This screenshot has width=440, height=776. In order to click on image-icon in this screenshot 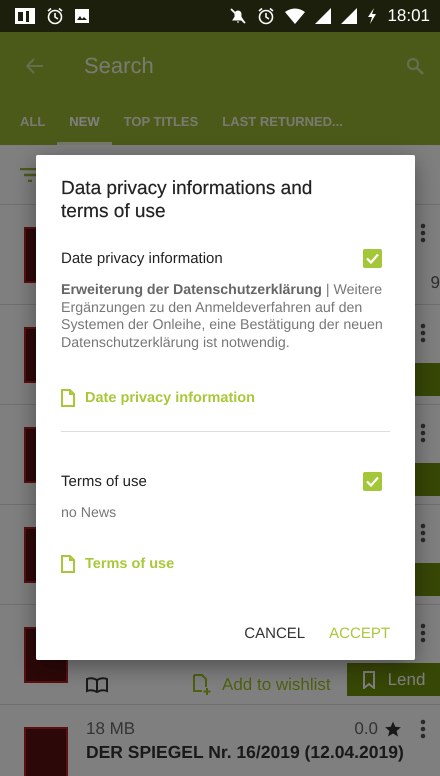, I will do `click(82, 16)`.